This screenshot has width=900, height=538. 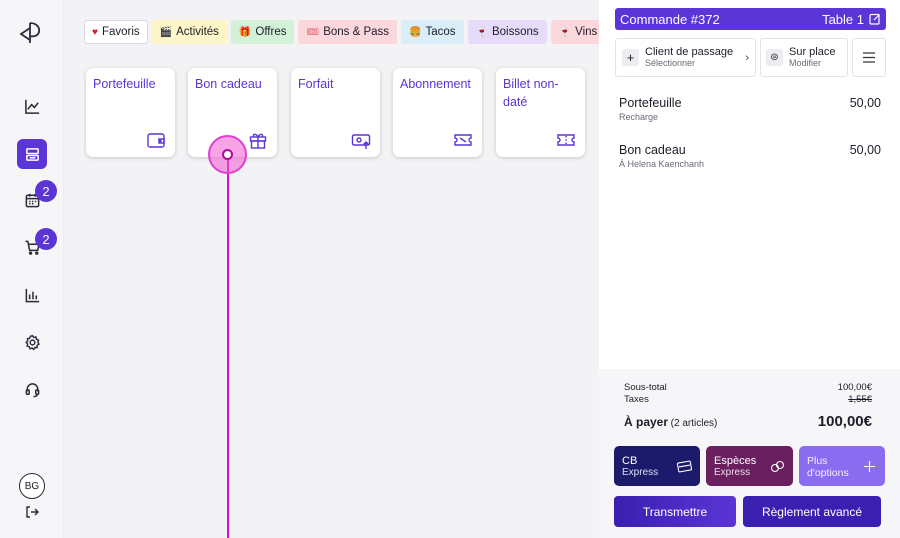 I want to click on line-name: Portefeuille, so click(x=650, y=103).